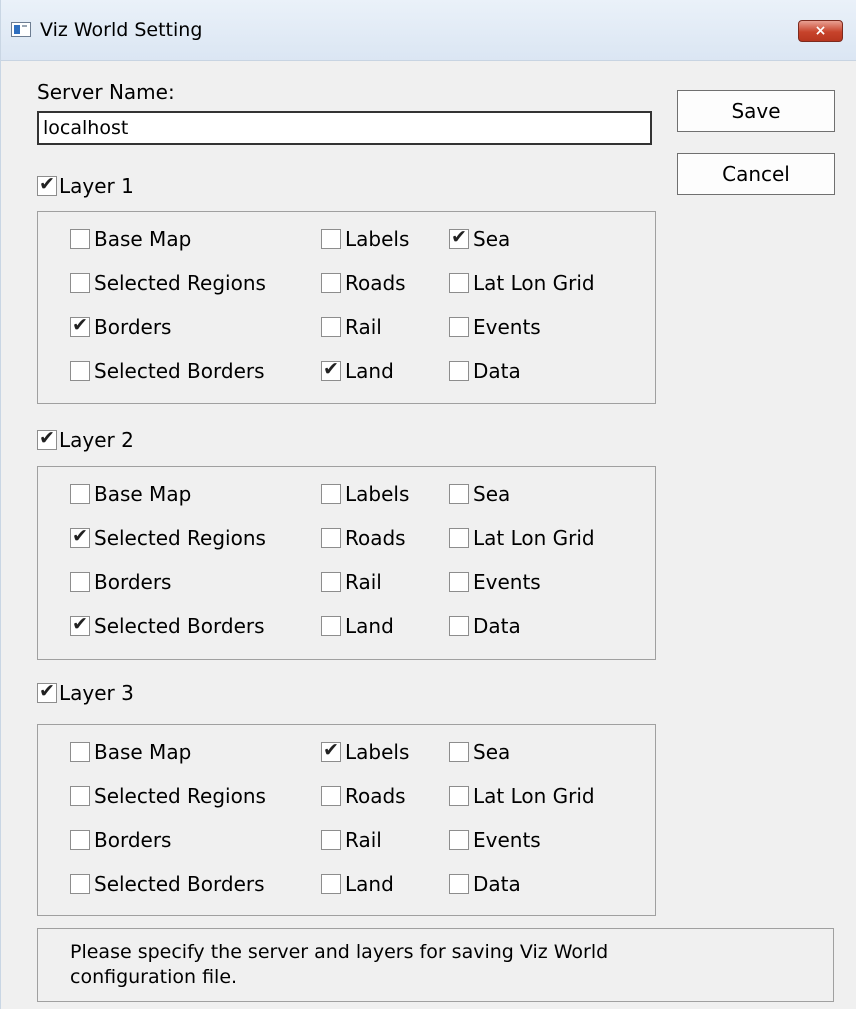 The height and width of the screenshot is (1009, 856). What do you see at coordinates (522, 796) in the screenshot?
I see `layer-3-option-lat-lon-grid: Lat Lon Grid` at bounding box center [522, 796].